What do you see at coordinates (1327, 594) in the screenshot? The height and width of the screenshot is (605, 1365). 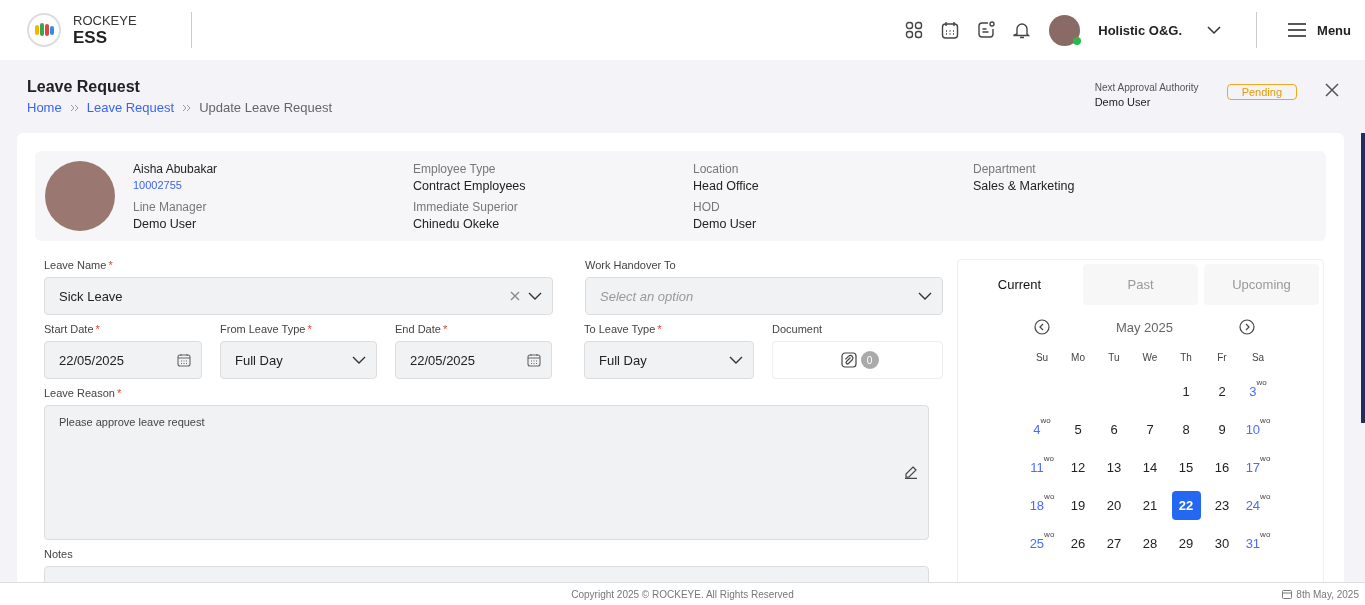 I see `current-date: 8th May, 2025` at bounding box center [1327, 594].